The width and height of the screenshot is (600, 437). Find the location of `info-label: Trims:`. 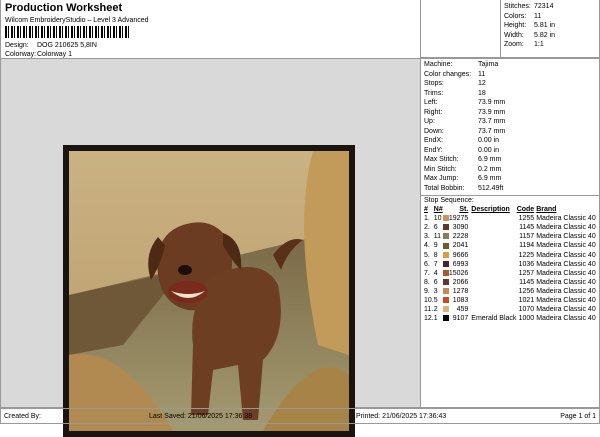

info-label: Trims: is located at coordinates (434, 93).